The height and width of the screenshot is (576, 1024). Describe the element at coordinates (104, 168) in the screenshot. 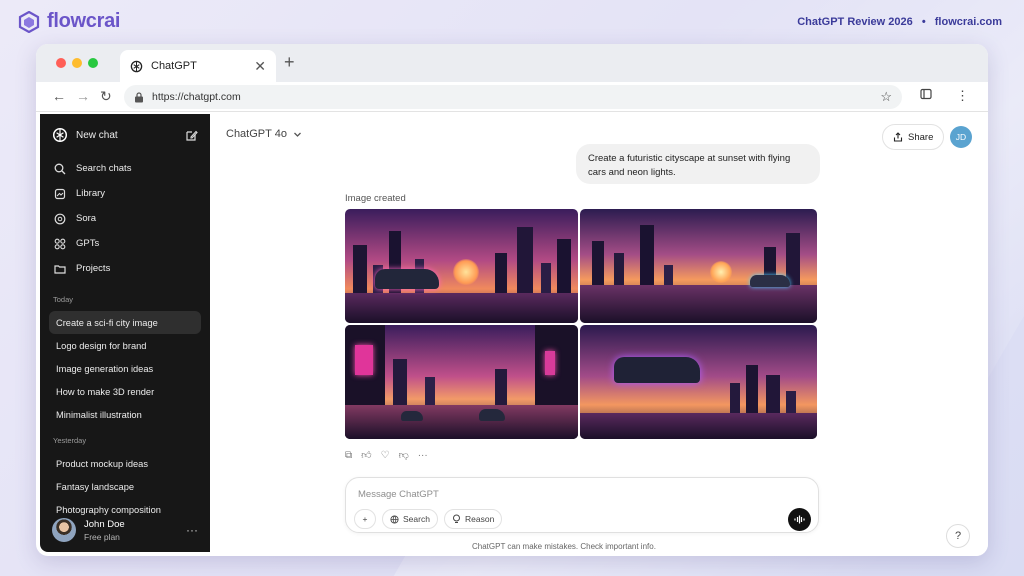

I see `sidebar-item-label: Search chats` at that location.